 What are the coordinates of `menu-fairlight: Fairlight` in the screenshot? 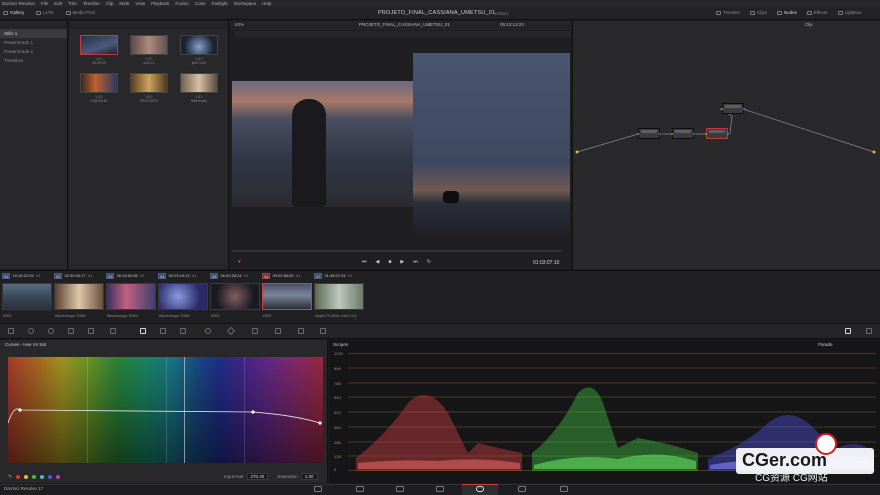 It's located at (220, 3).